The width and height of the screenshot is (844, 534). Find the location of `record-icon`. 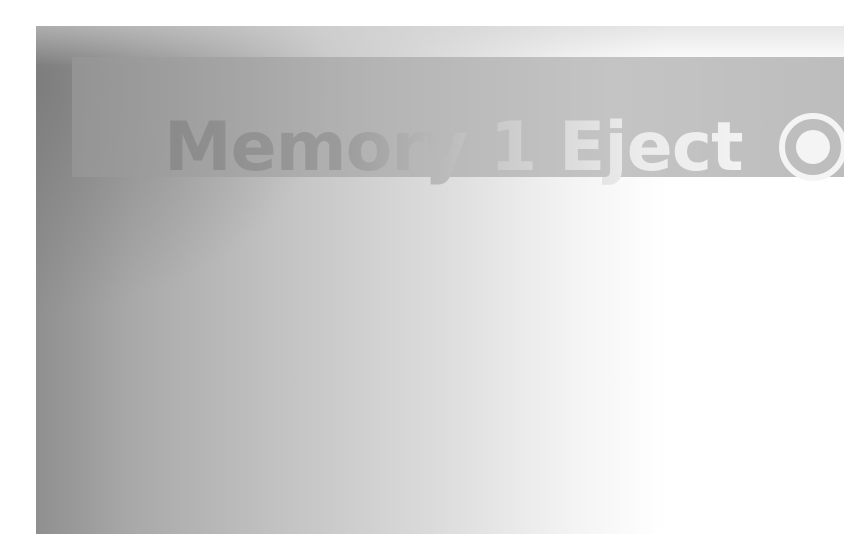

record-icon is located at coordinates (811, 147).